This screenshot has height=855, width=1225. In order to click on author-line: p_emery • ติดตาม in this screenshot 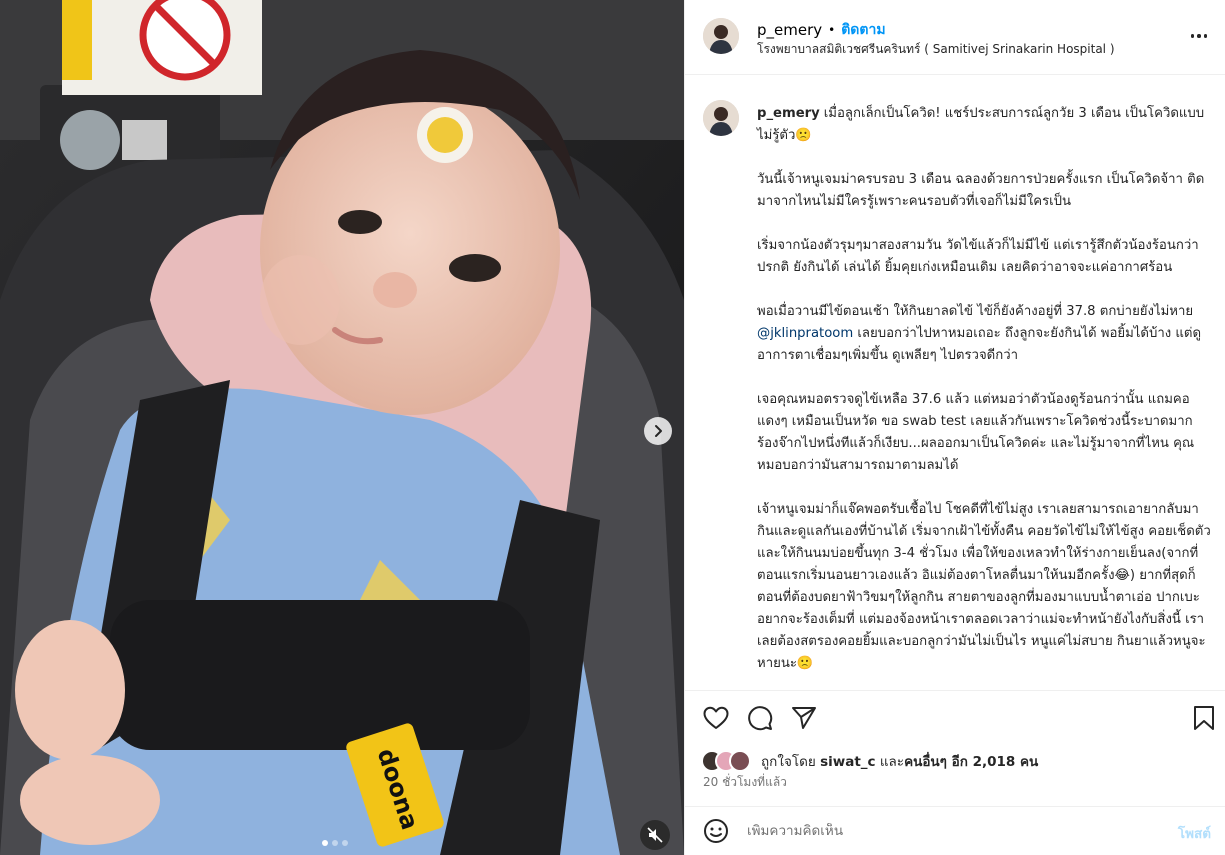, I will do `click(821, 30)`.